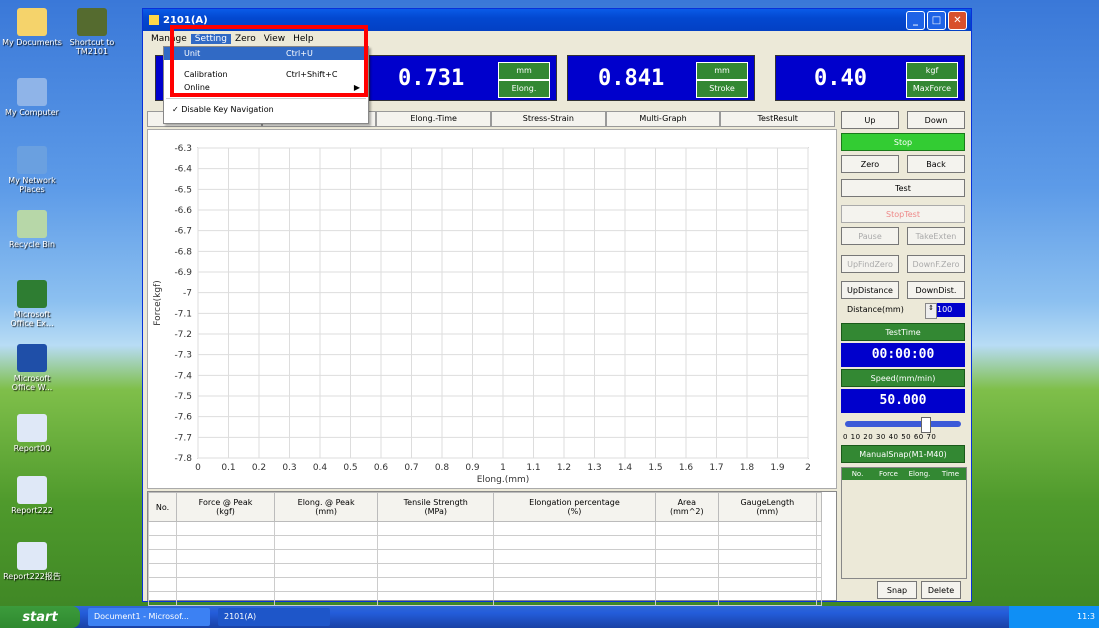  Describe the element at coordinates (903, 188) in the screenshot. I see `test-button: Test` at that location.